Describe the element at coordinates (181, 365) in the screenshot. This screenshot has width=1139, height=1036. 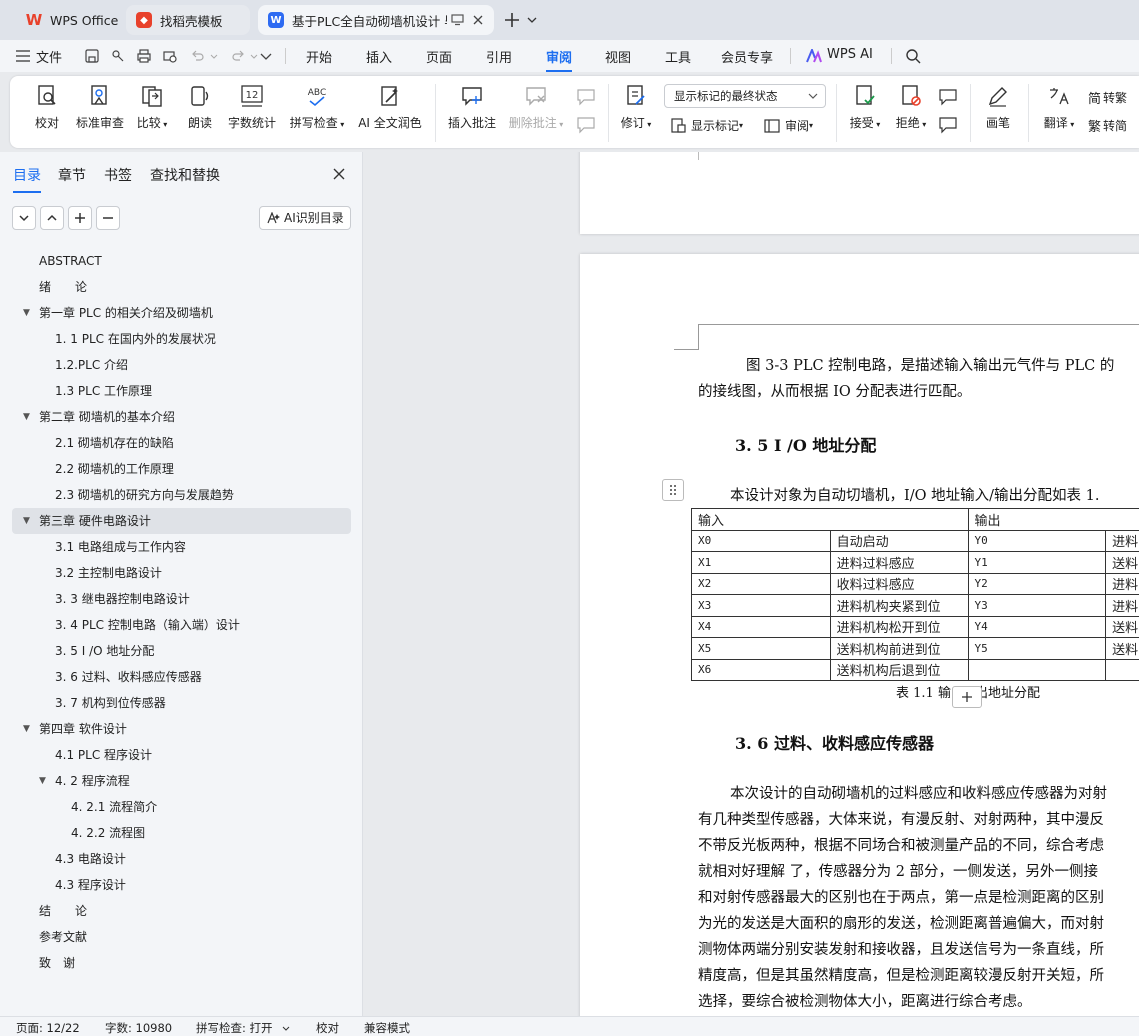
I see `toc-item: 1.2.PLC 介绍` at that location.